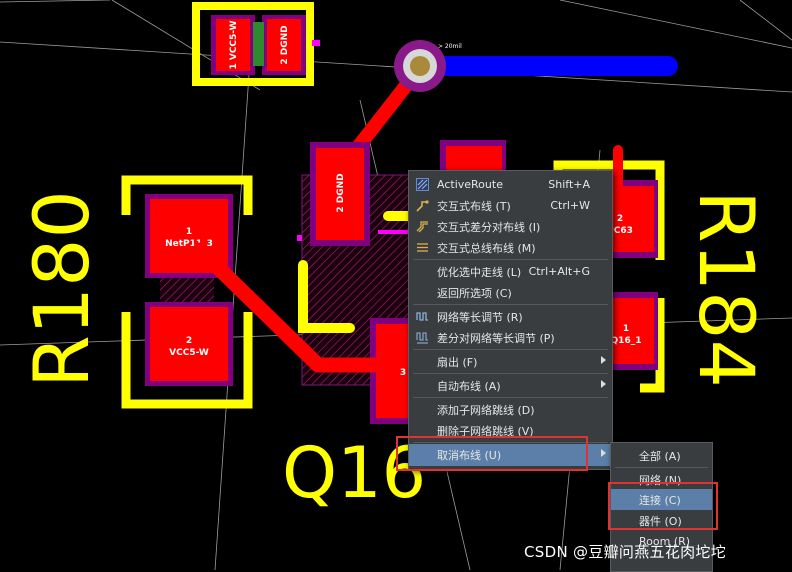  Describe the element at coordinates (422, 338) in the screenshot. I see `diff-length-tune-icon` at that location.